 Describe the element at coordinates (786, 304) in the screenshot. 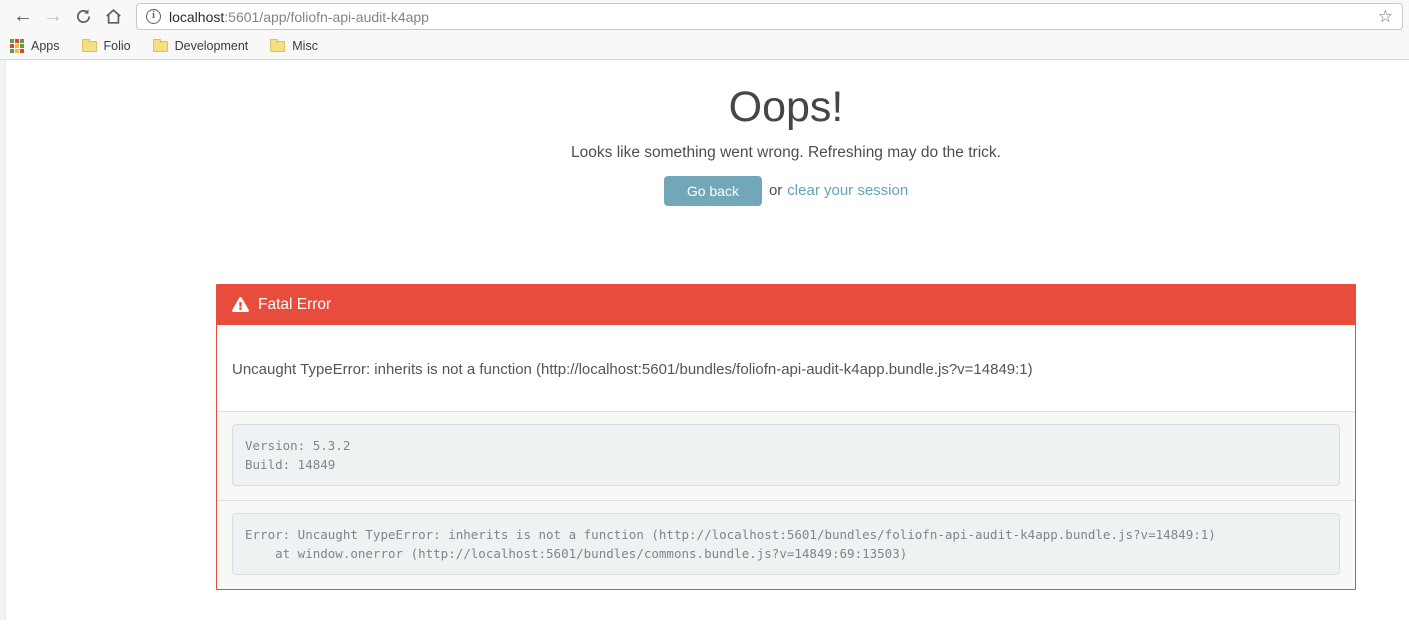

I see `fatal-error-header: Fatal Error` at that location.